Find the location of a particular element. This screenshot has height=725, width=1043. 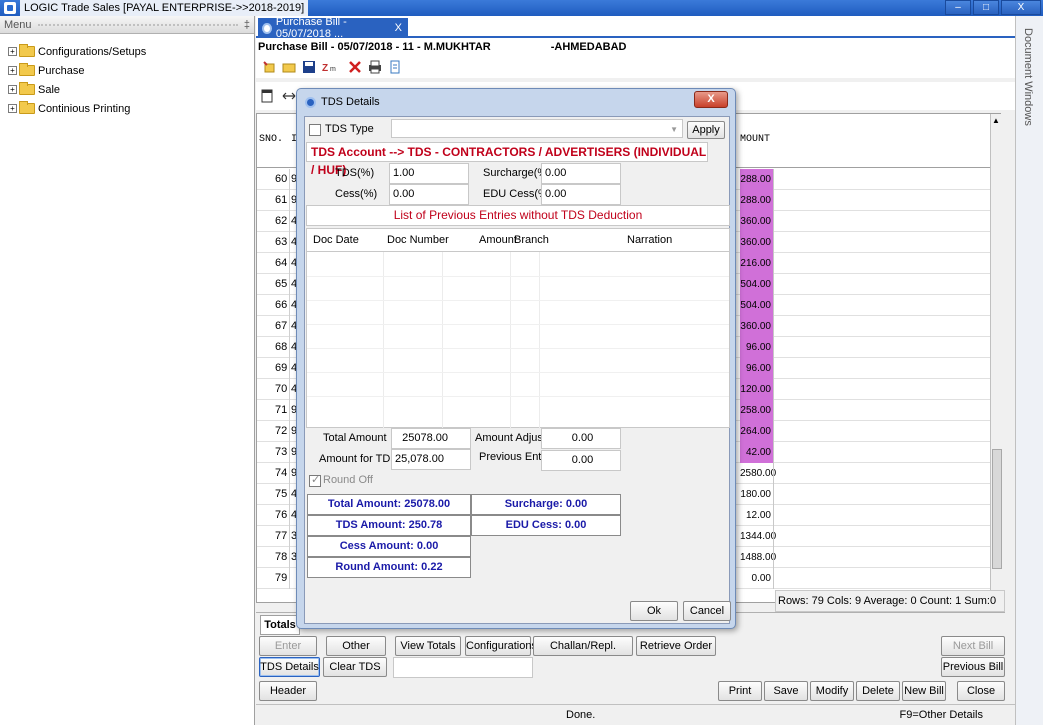

row-amount: 216.00 is located at coordinates (756, 263).